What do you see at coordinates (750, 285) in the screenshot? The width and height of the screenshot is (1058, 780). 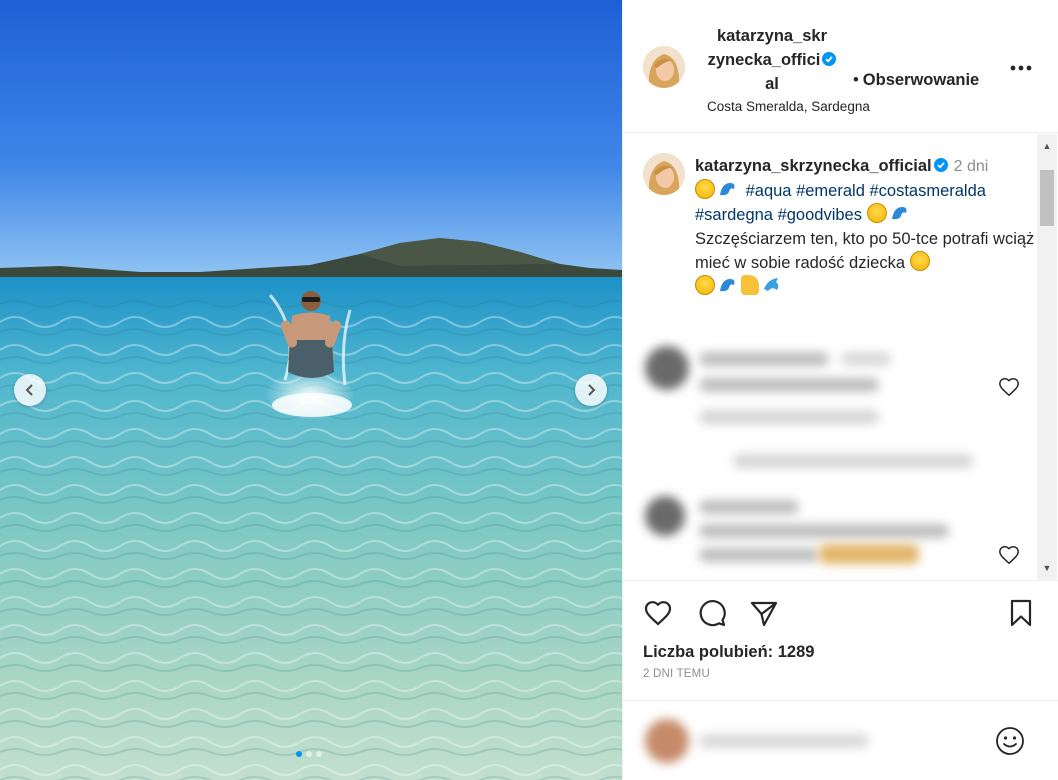 I see `thumbs-up-emoji` at bounding box center [750, 285].